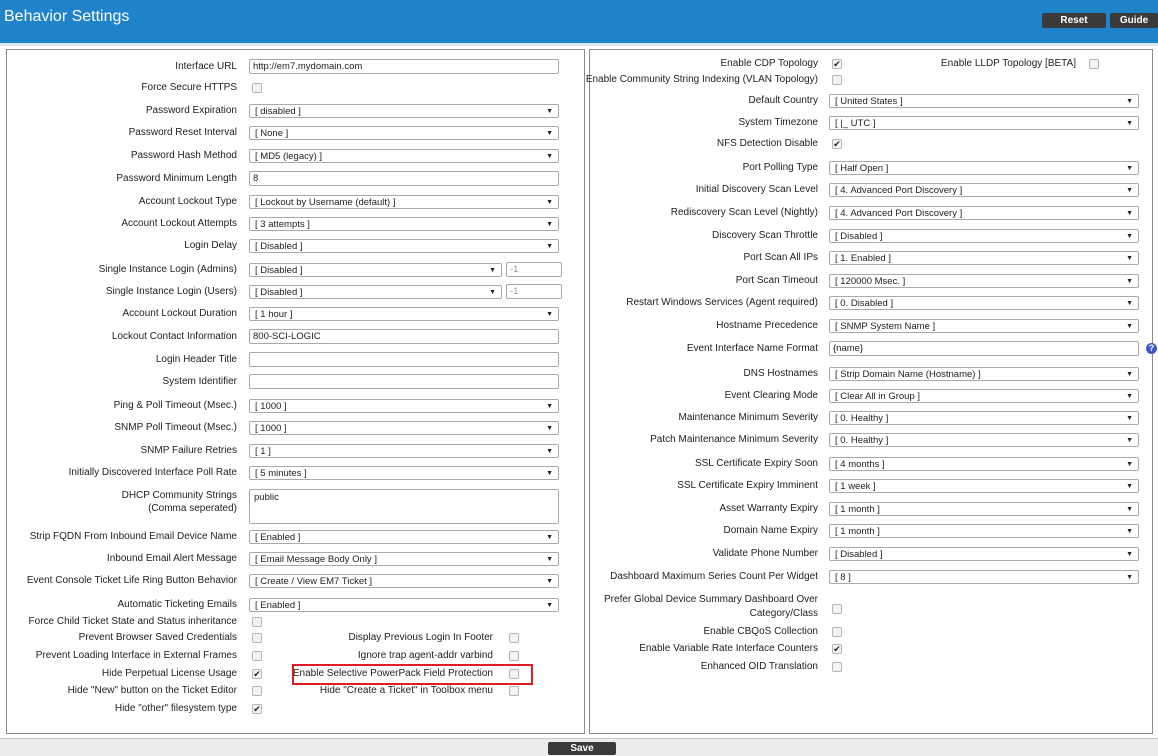 This screenshot has height=756, width=1158. What do you see at coordinates (984, 213) in the screenshot?
I see `rediscovery-scan-level-select: [ 4. Advanced Port Discovery ] ▼` at bounding box center [984, 213].